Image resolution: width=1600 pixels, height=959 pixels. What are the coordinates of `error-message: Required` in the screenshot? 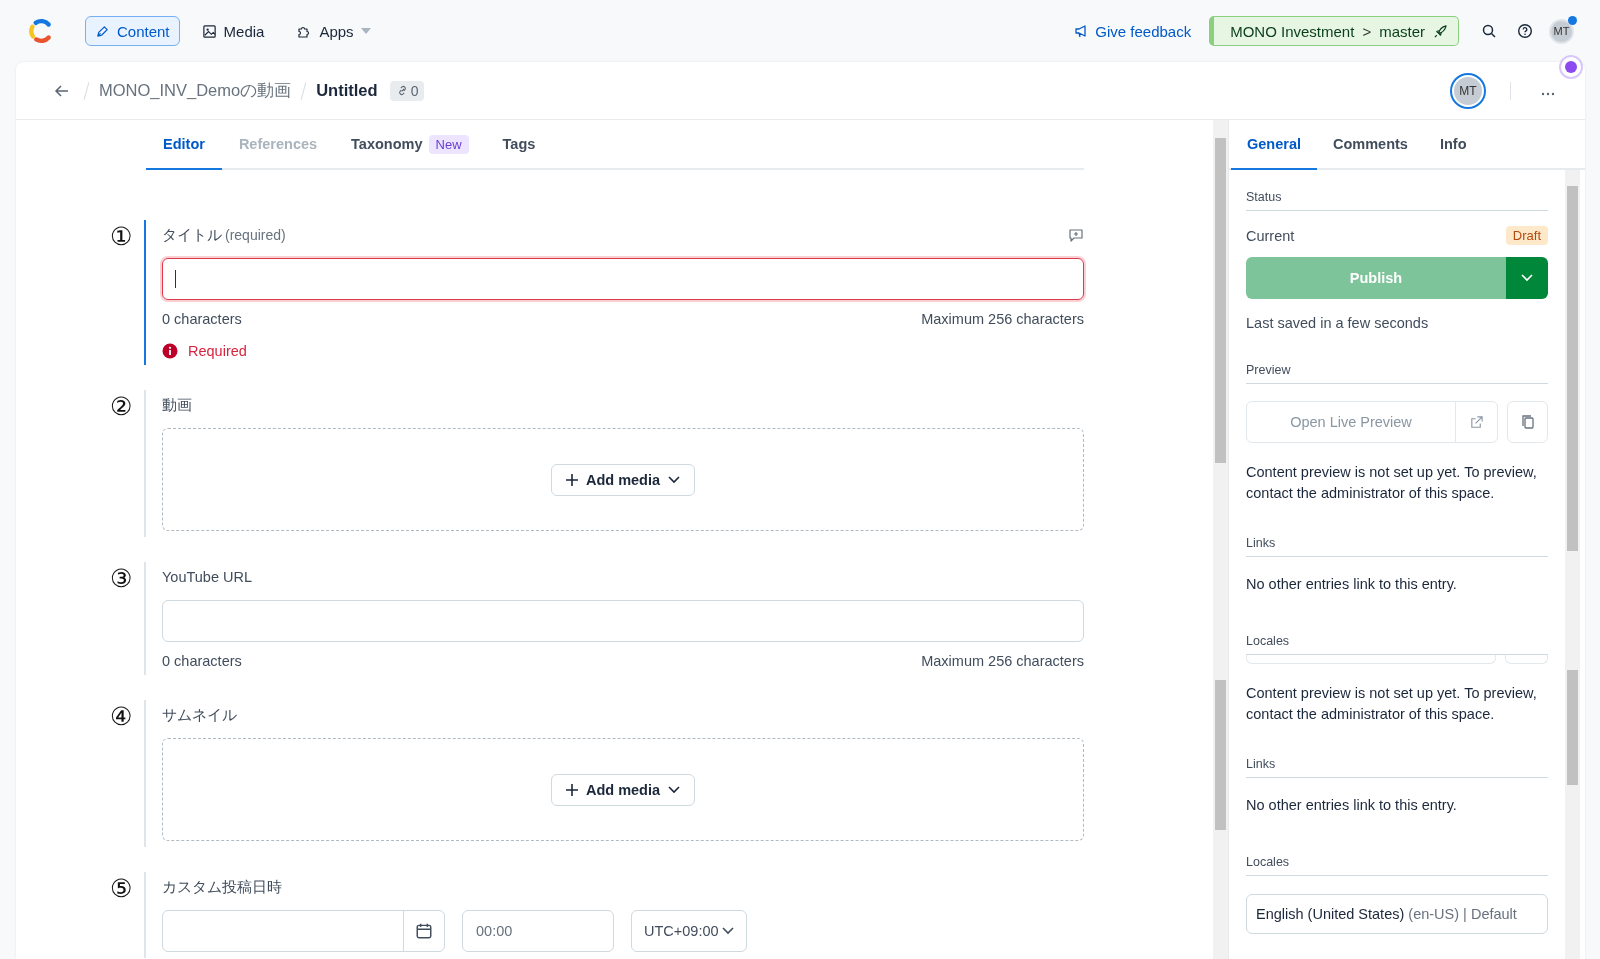 It's located at (217, 351).